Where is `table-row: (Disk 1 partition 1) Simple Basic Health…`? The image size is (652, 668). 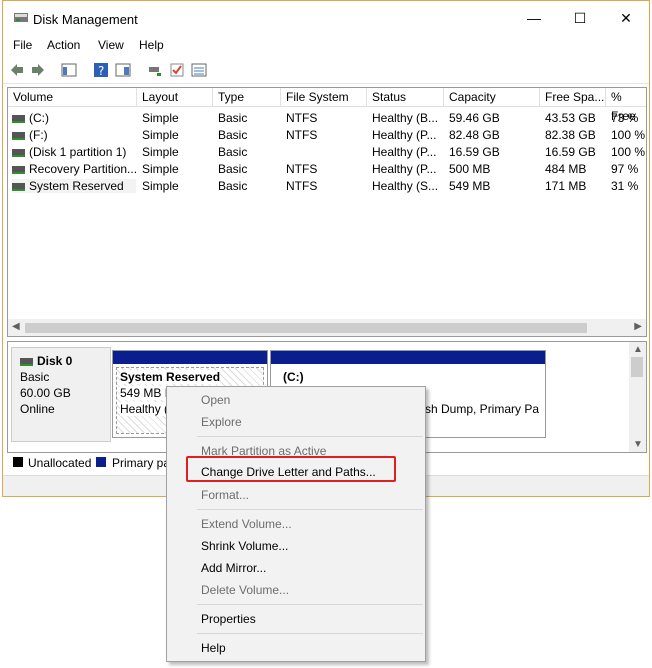 table-row: (Disk 1 partition 1) Simple Basic Health… is located at coordinates (327, 151).